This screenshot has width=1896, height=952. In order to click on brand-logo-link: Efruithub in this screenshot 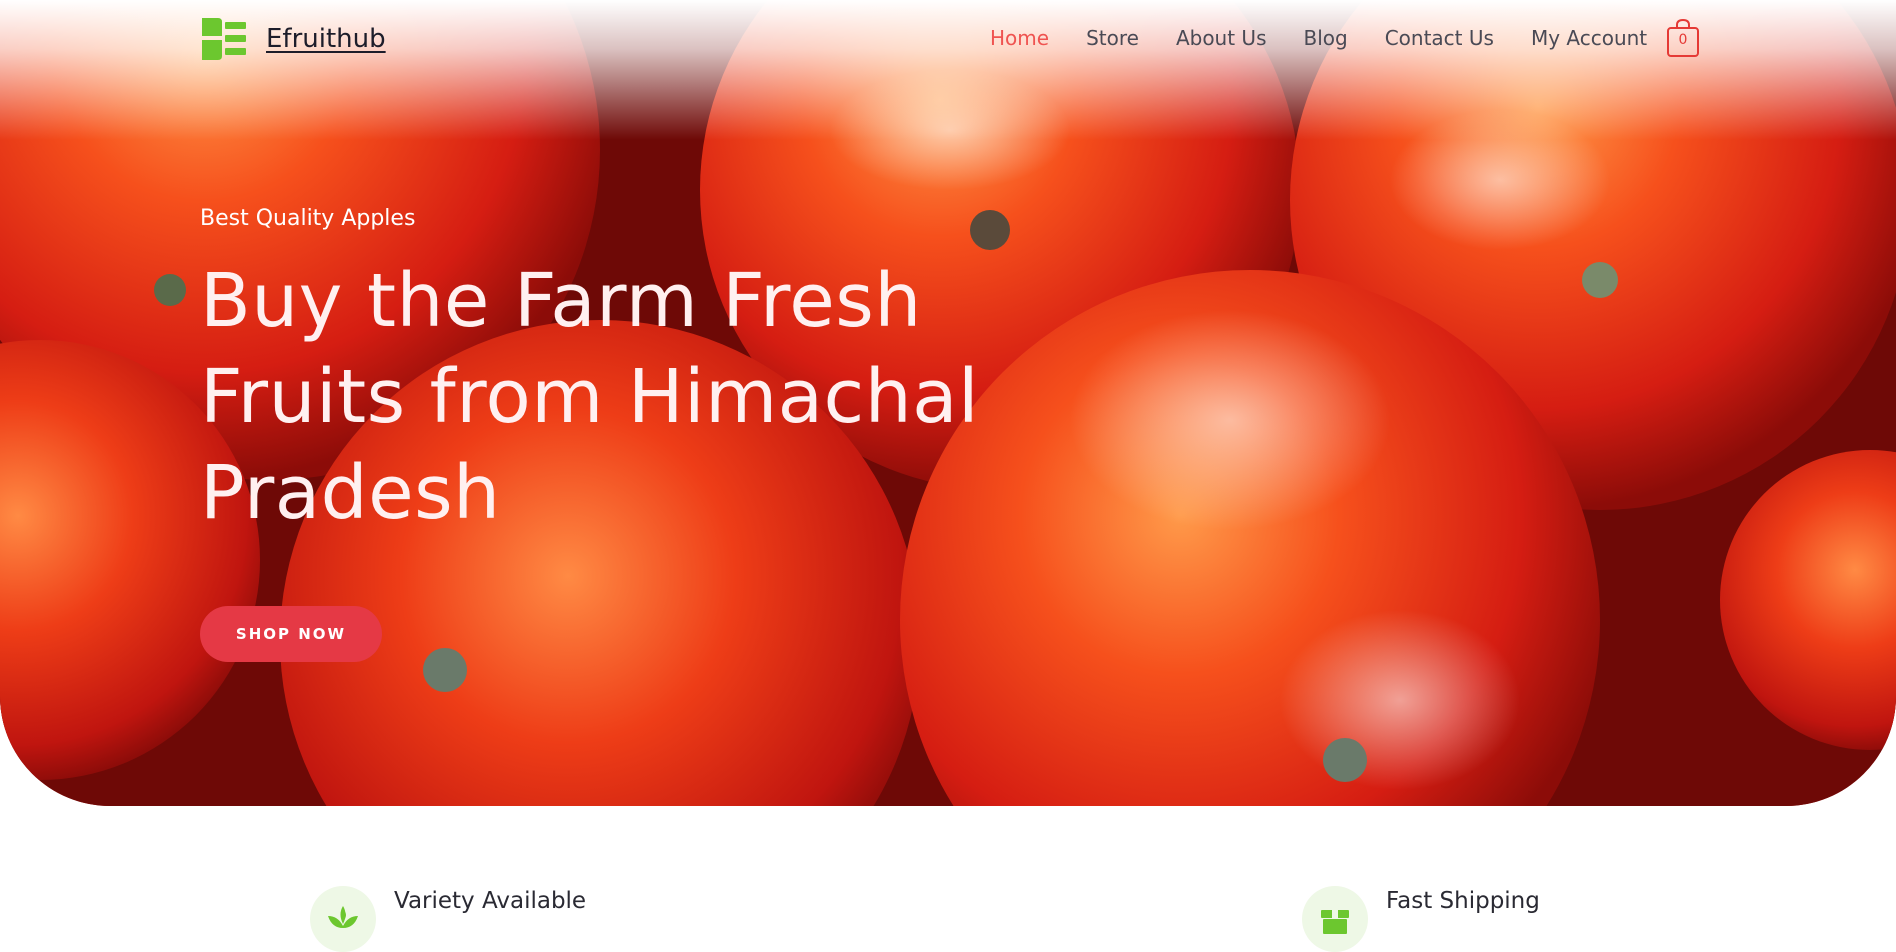, I will do `click(293, 39)`.